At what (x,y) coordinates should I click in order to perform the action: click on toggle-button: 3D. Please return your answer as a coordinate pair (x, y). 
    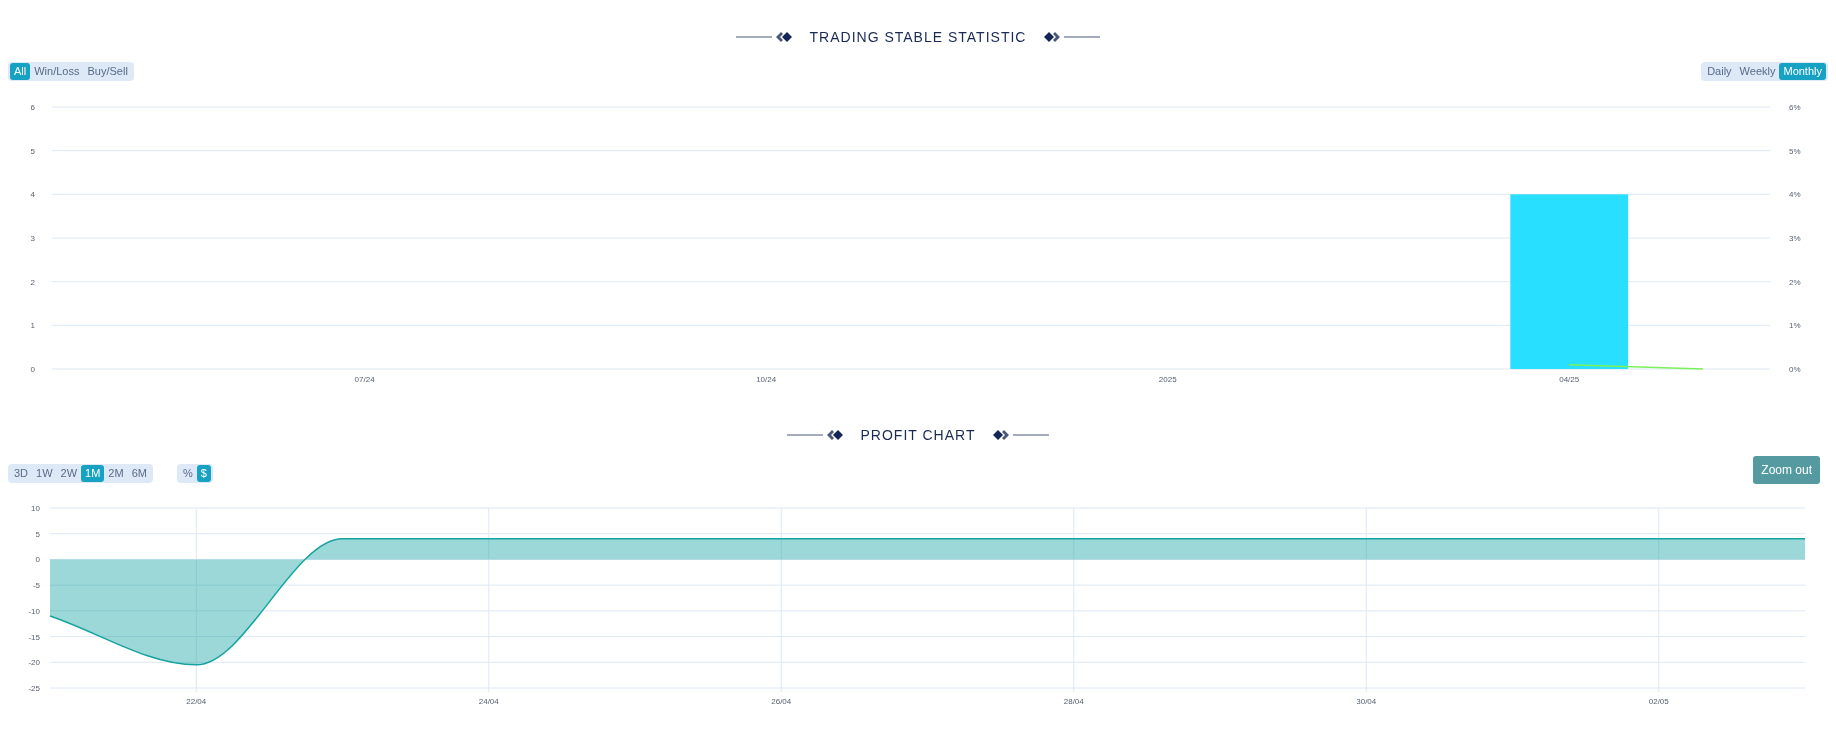
    Looking at the image, I should click on (21, 474).